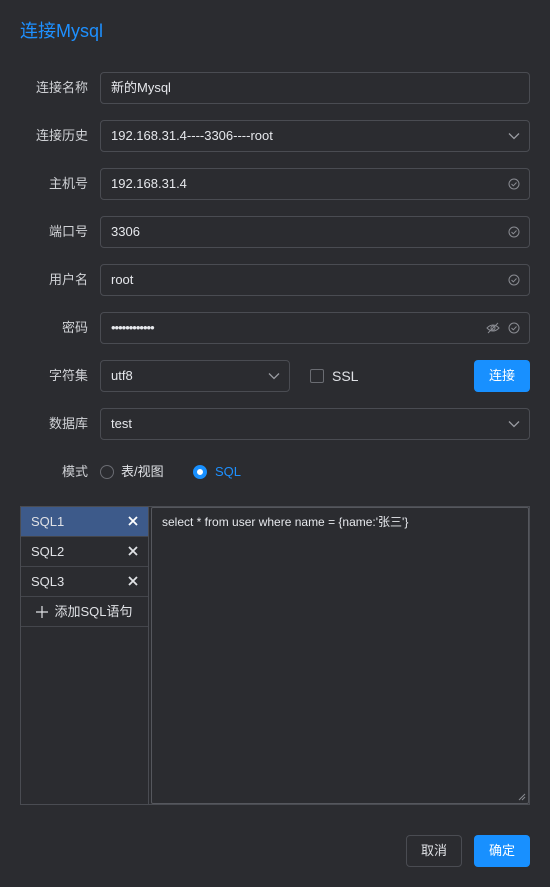 The height and width of the screenshot is (887, 550). I want to click on mode-row: 模式 表/视图 SQL, so click(275, 472).